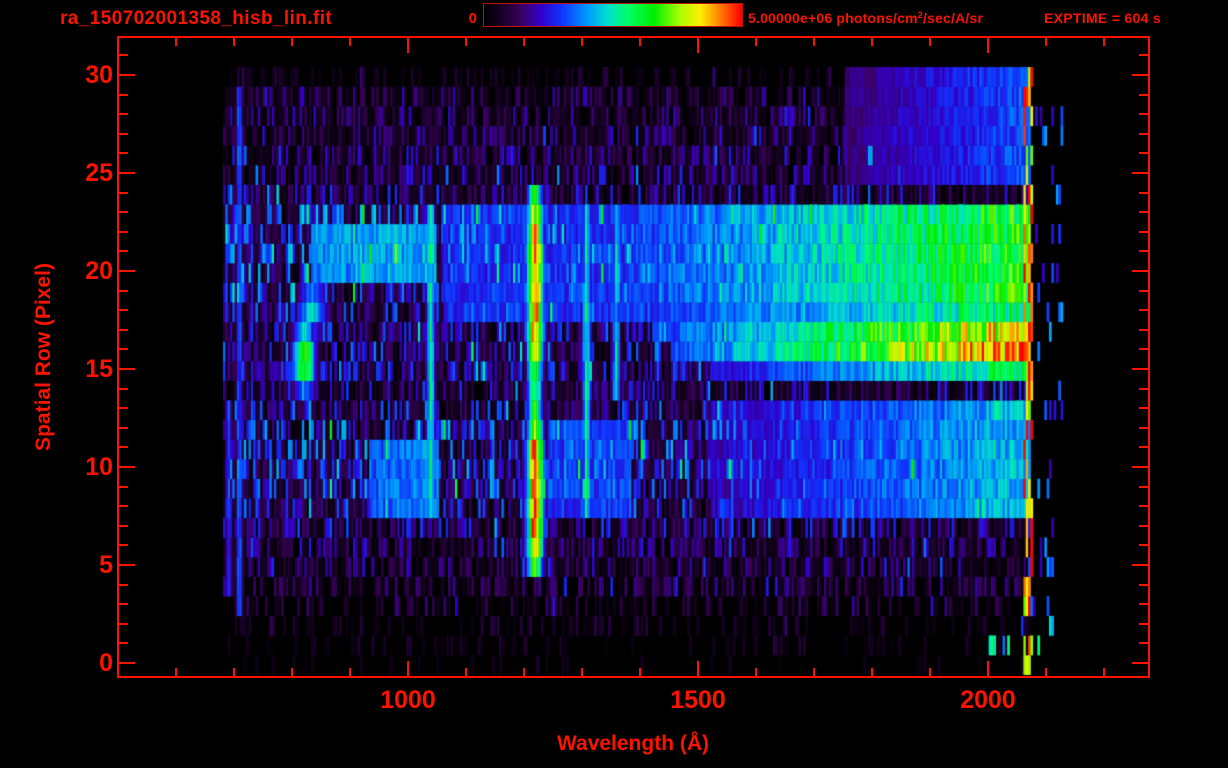 The height and width of the screenshot is (768, 1228). Describe the element at coordinates (99, 467) in the screenshot. I see `y-tick-label: 10` at that location.